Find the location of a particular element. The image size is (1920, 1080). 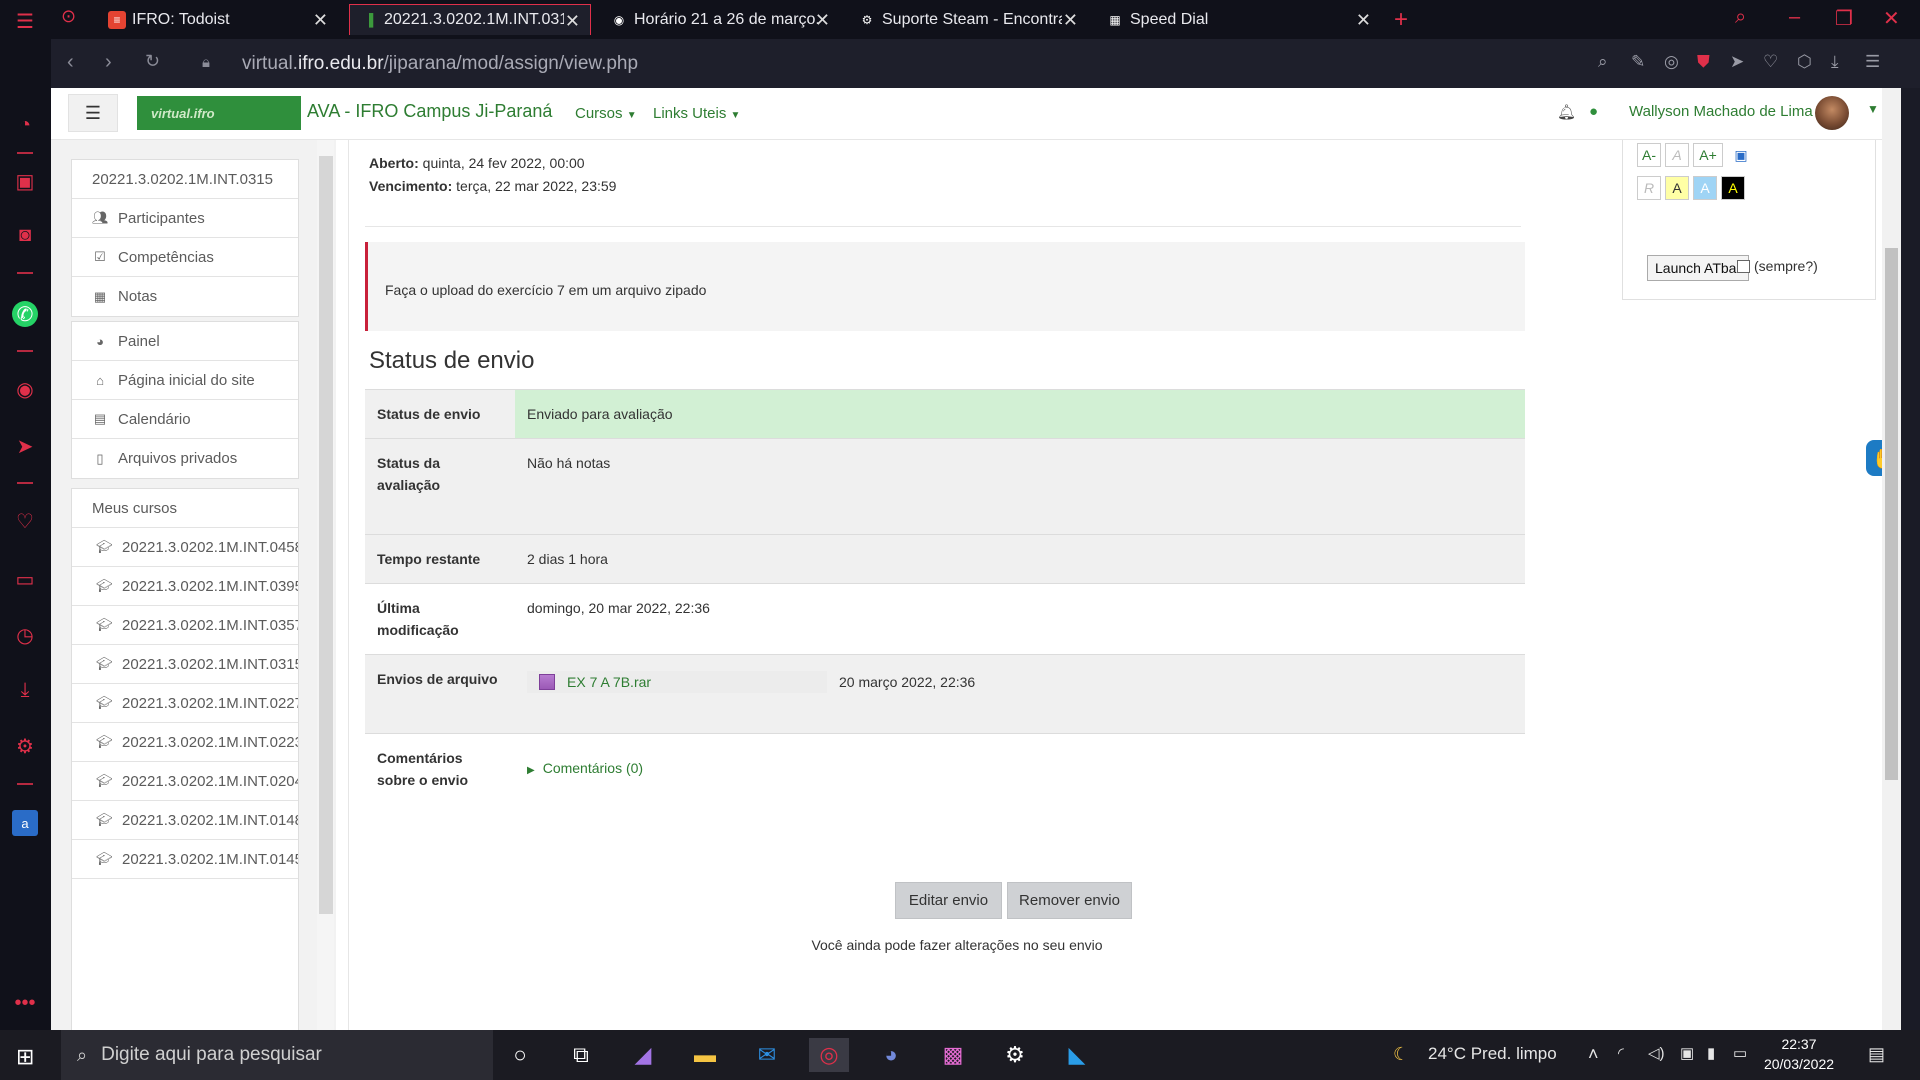

steam-icon: ⚙ is located at coordinates (1015, 1055).